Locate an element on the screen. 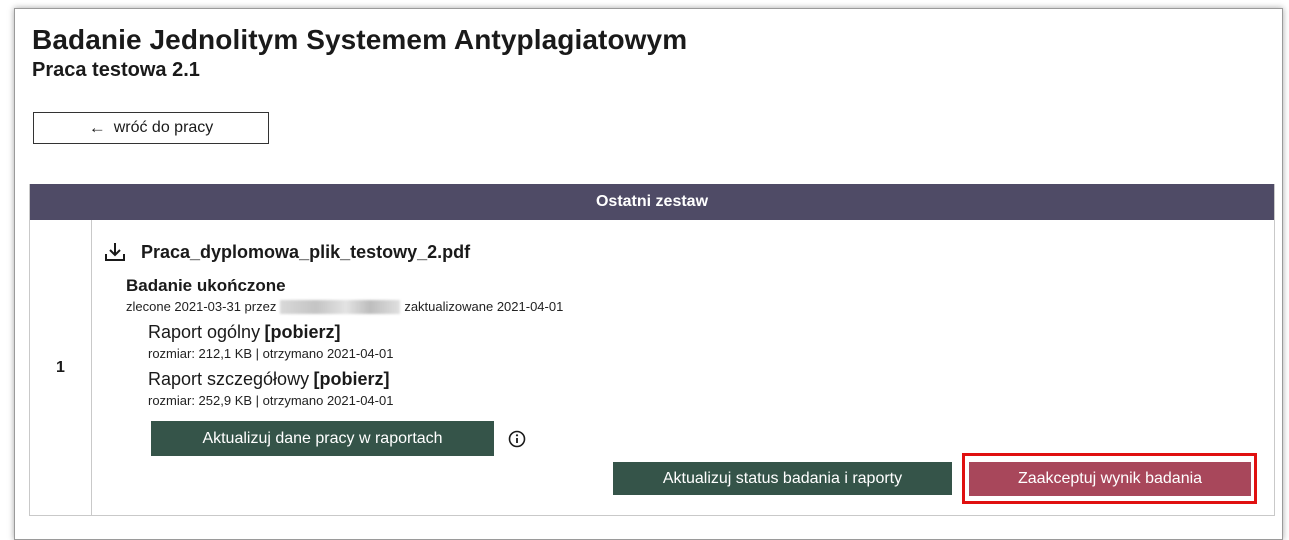  updated-info: zaktualizowane 2021-04-01 is located at coordinates (484, 306).